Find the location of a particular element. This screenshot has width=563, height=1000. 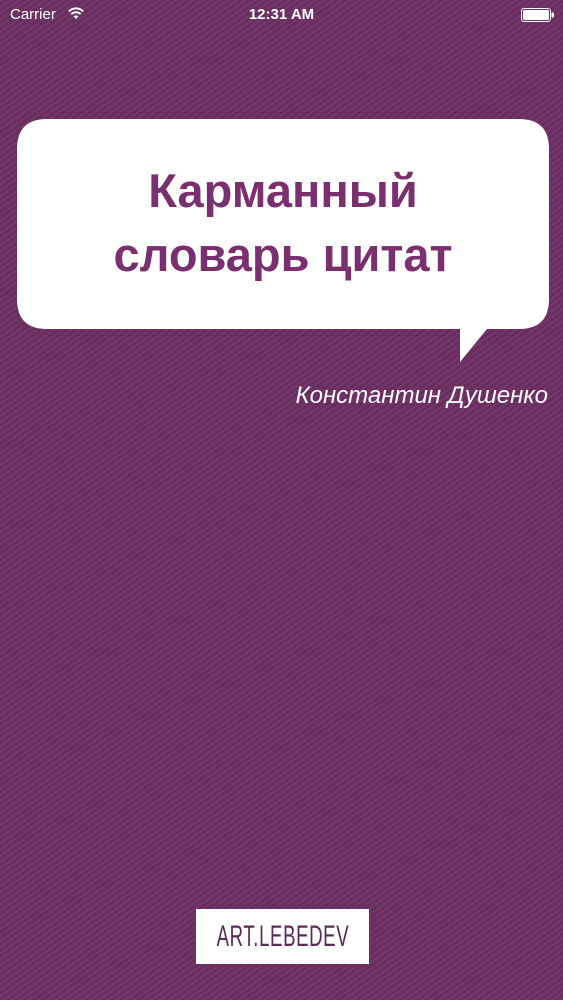

battery-icon is located at coordinates (537, 15).